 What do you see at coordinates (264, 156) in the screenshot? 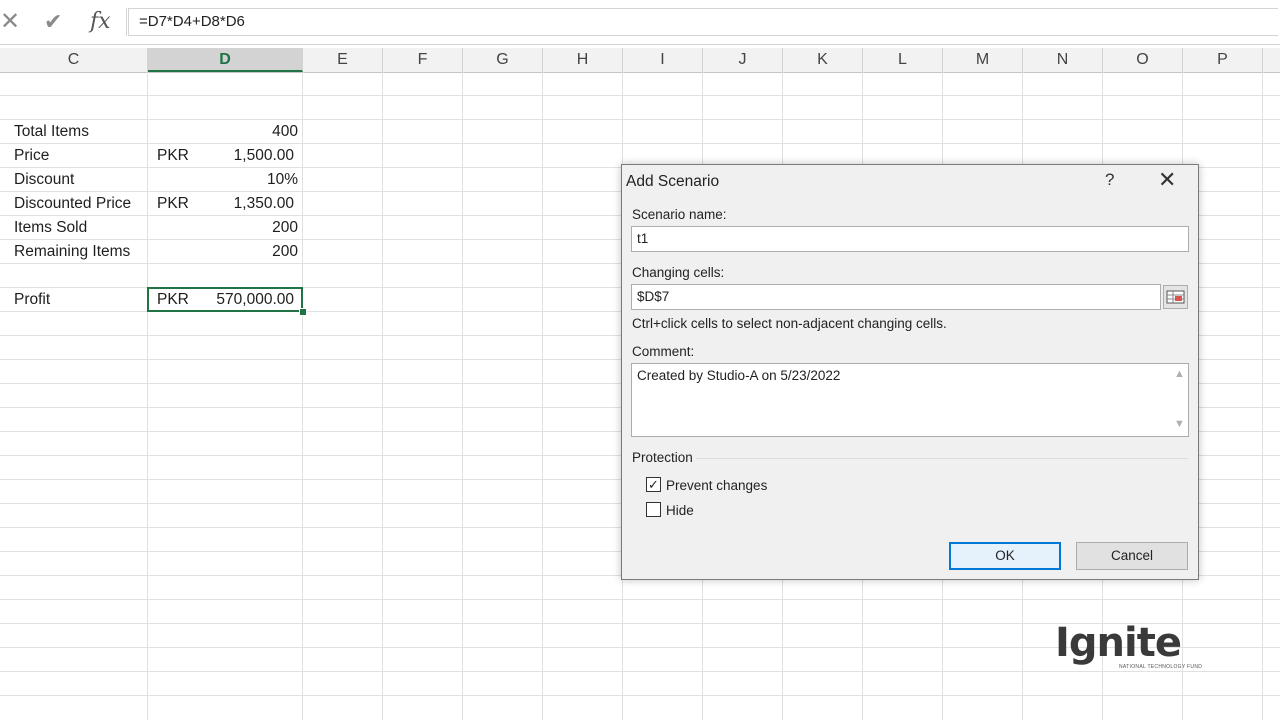
I see `cell-value-price: 1,500.00` at bounding box center [264, 156].